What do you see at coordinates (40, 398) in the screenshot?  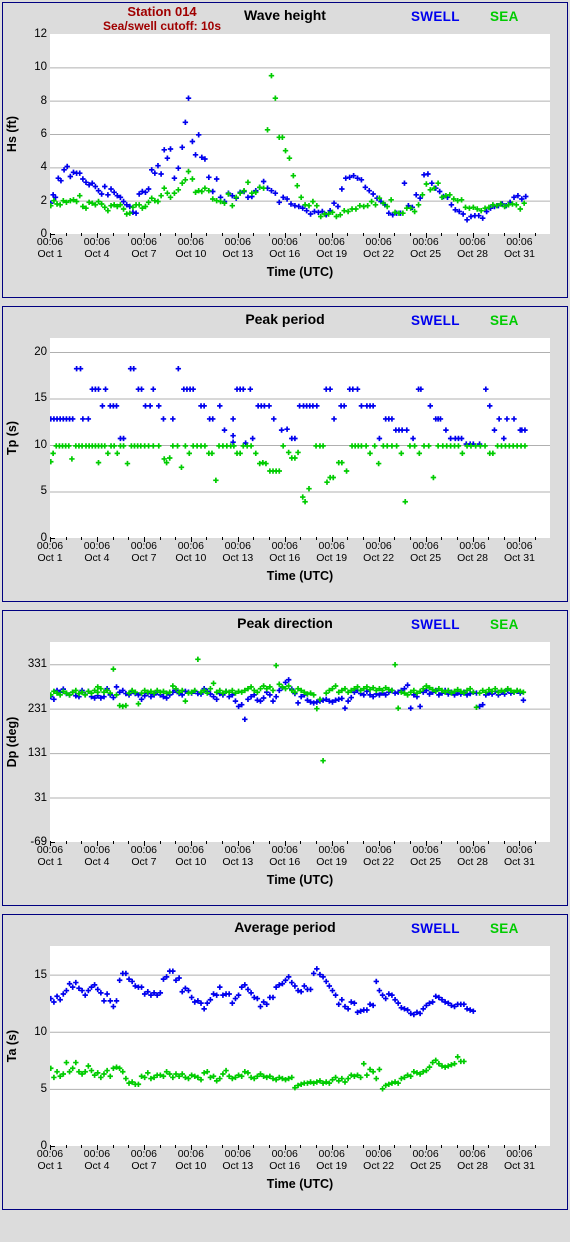 I see `y-tick-label: 15` at bounding box center [40, 398].